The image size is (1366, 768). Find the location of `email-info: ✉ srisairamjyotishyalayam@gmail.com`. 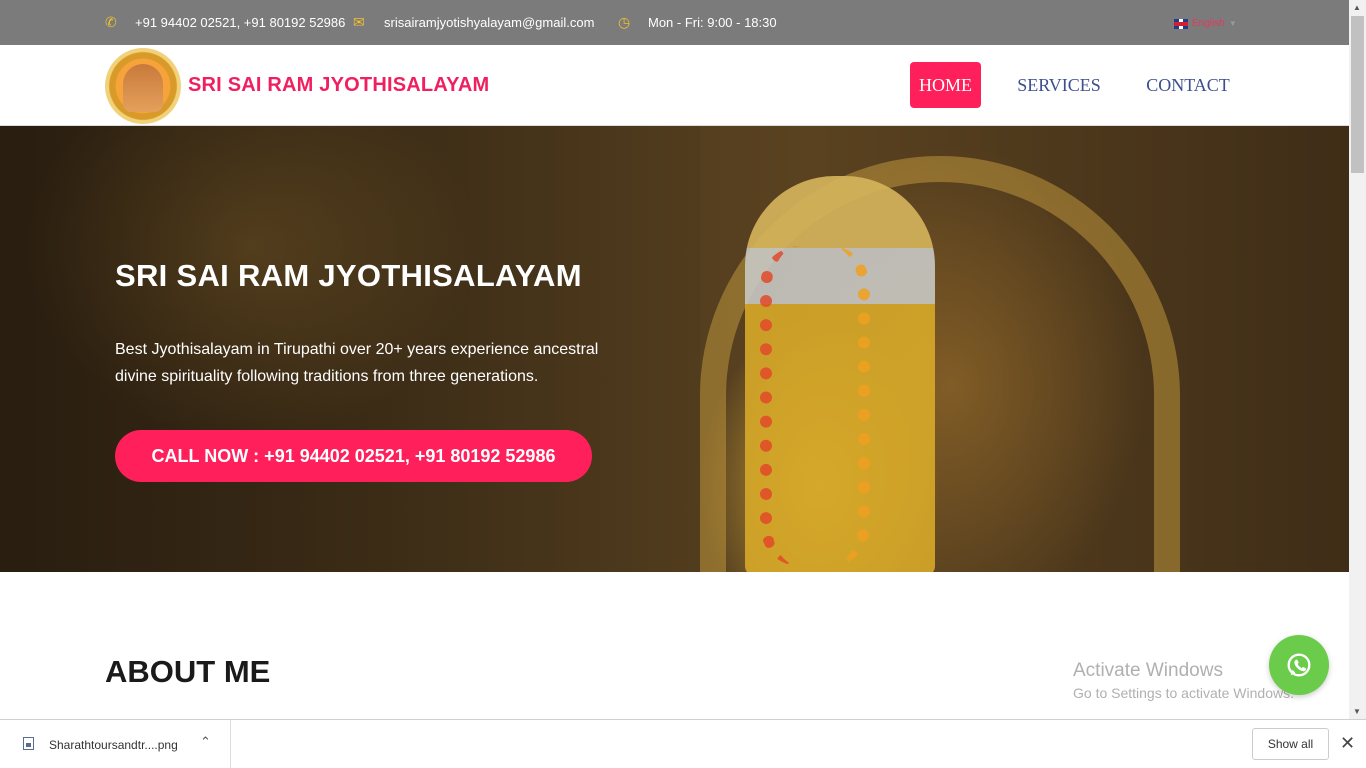

email-info: ✉ srisairamjyotishyalayam@gmail.com is located at coordinates (473, 22).